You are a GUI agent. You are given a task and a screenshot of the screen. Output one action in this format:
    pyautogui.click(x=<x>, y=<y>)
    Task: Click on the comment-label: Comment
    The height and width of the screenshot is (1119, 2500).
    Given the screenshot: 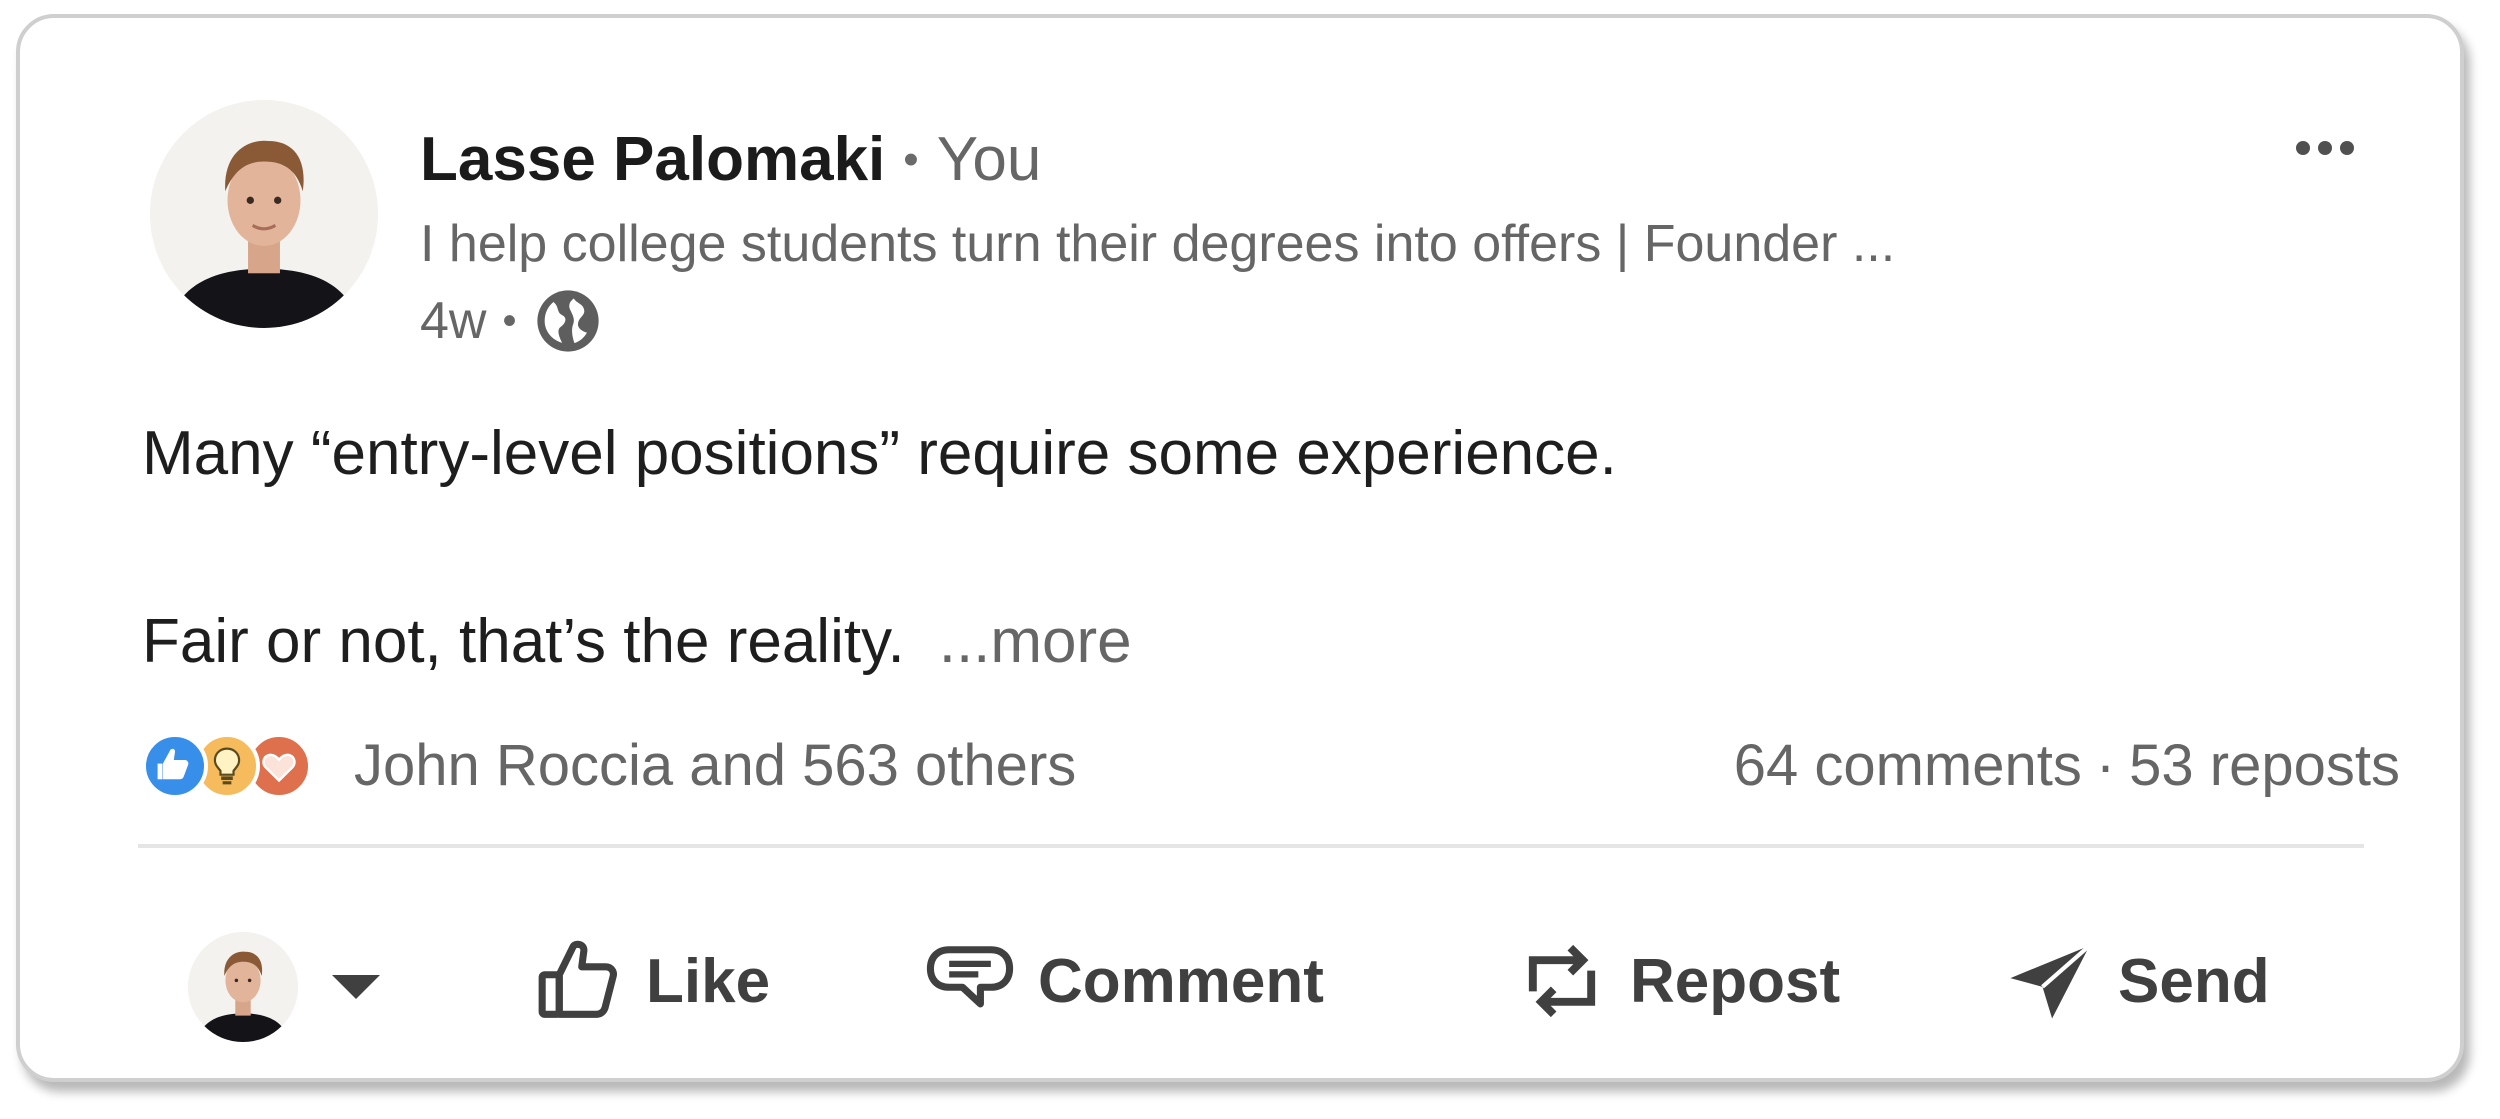 What is the action you would take?
    pyautogui.click(x=1181, y=981)
    